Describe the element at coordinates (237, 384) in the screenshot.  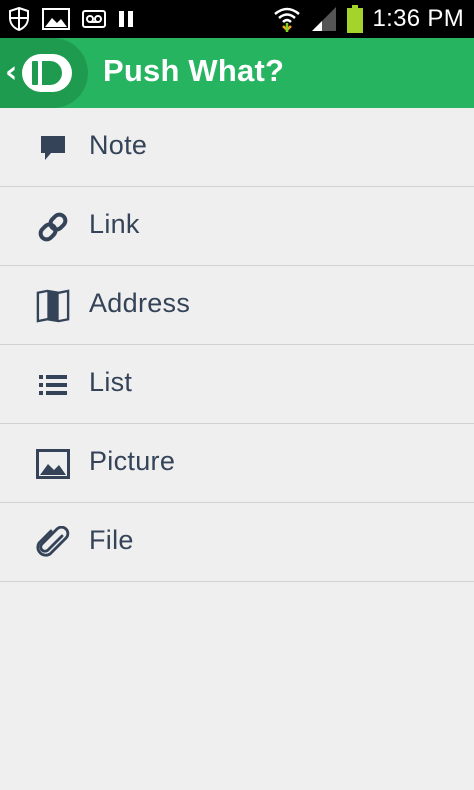
I see `list-item-list: List` at that location.